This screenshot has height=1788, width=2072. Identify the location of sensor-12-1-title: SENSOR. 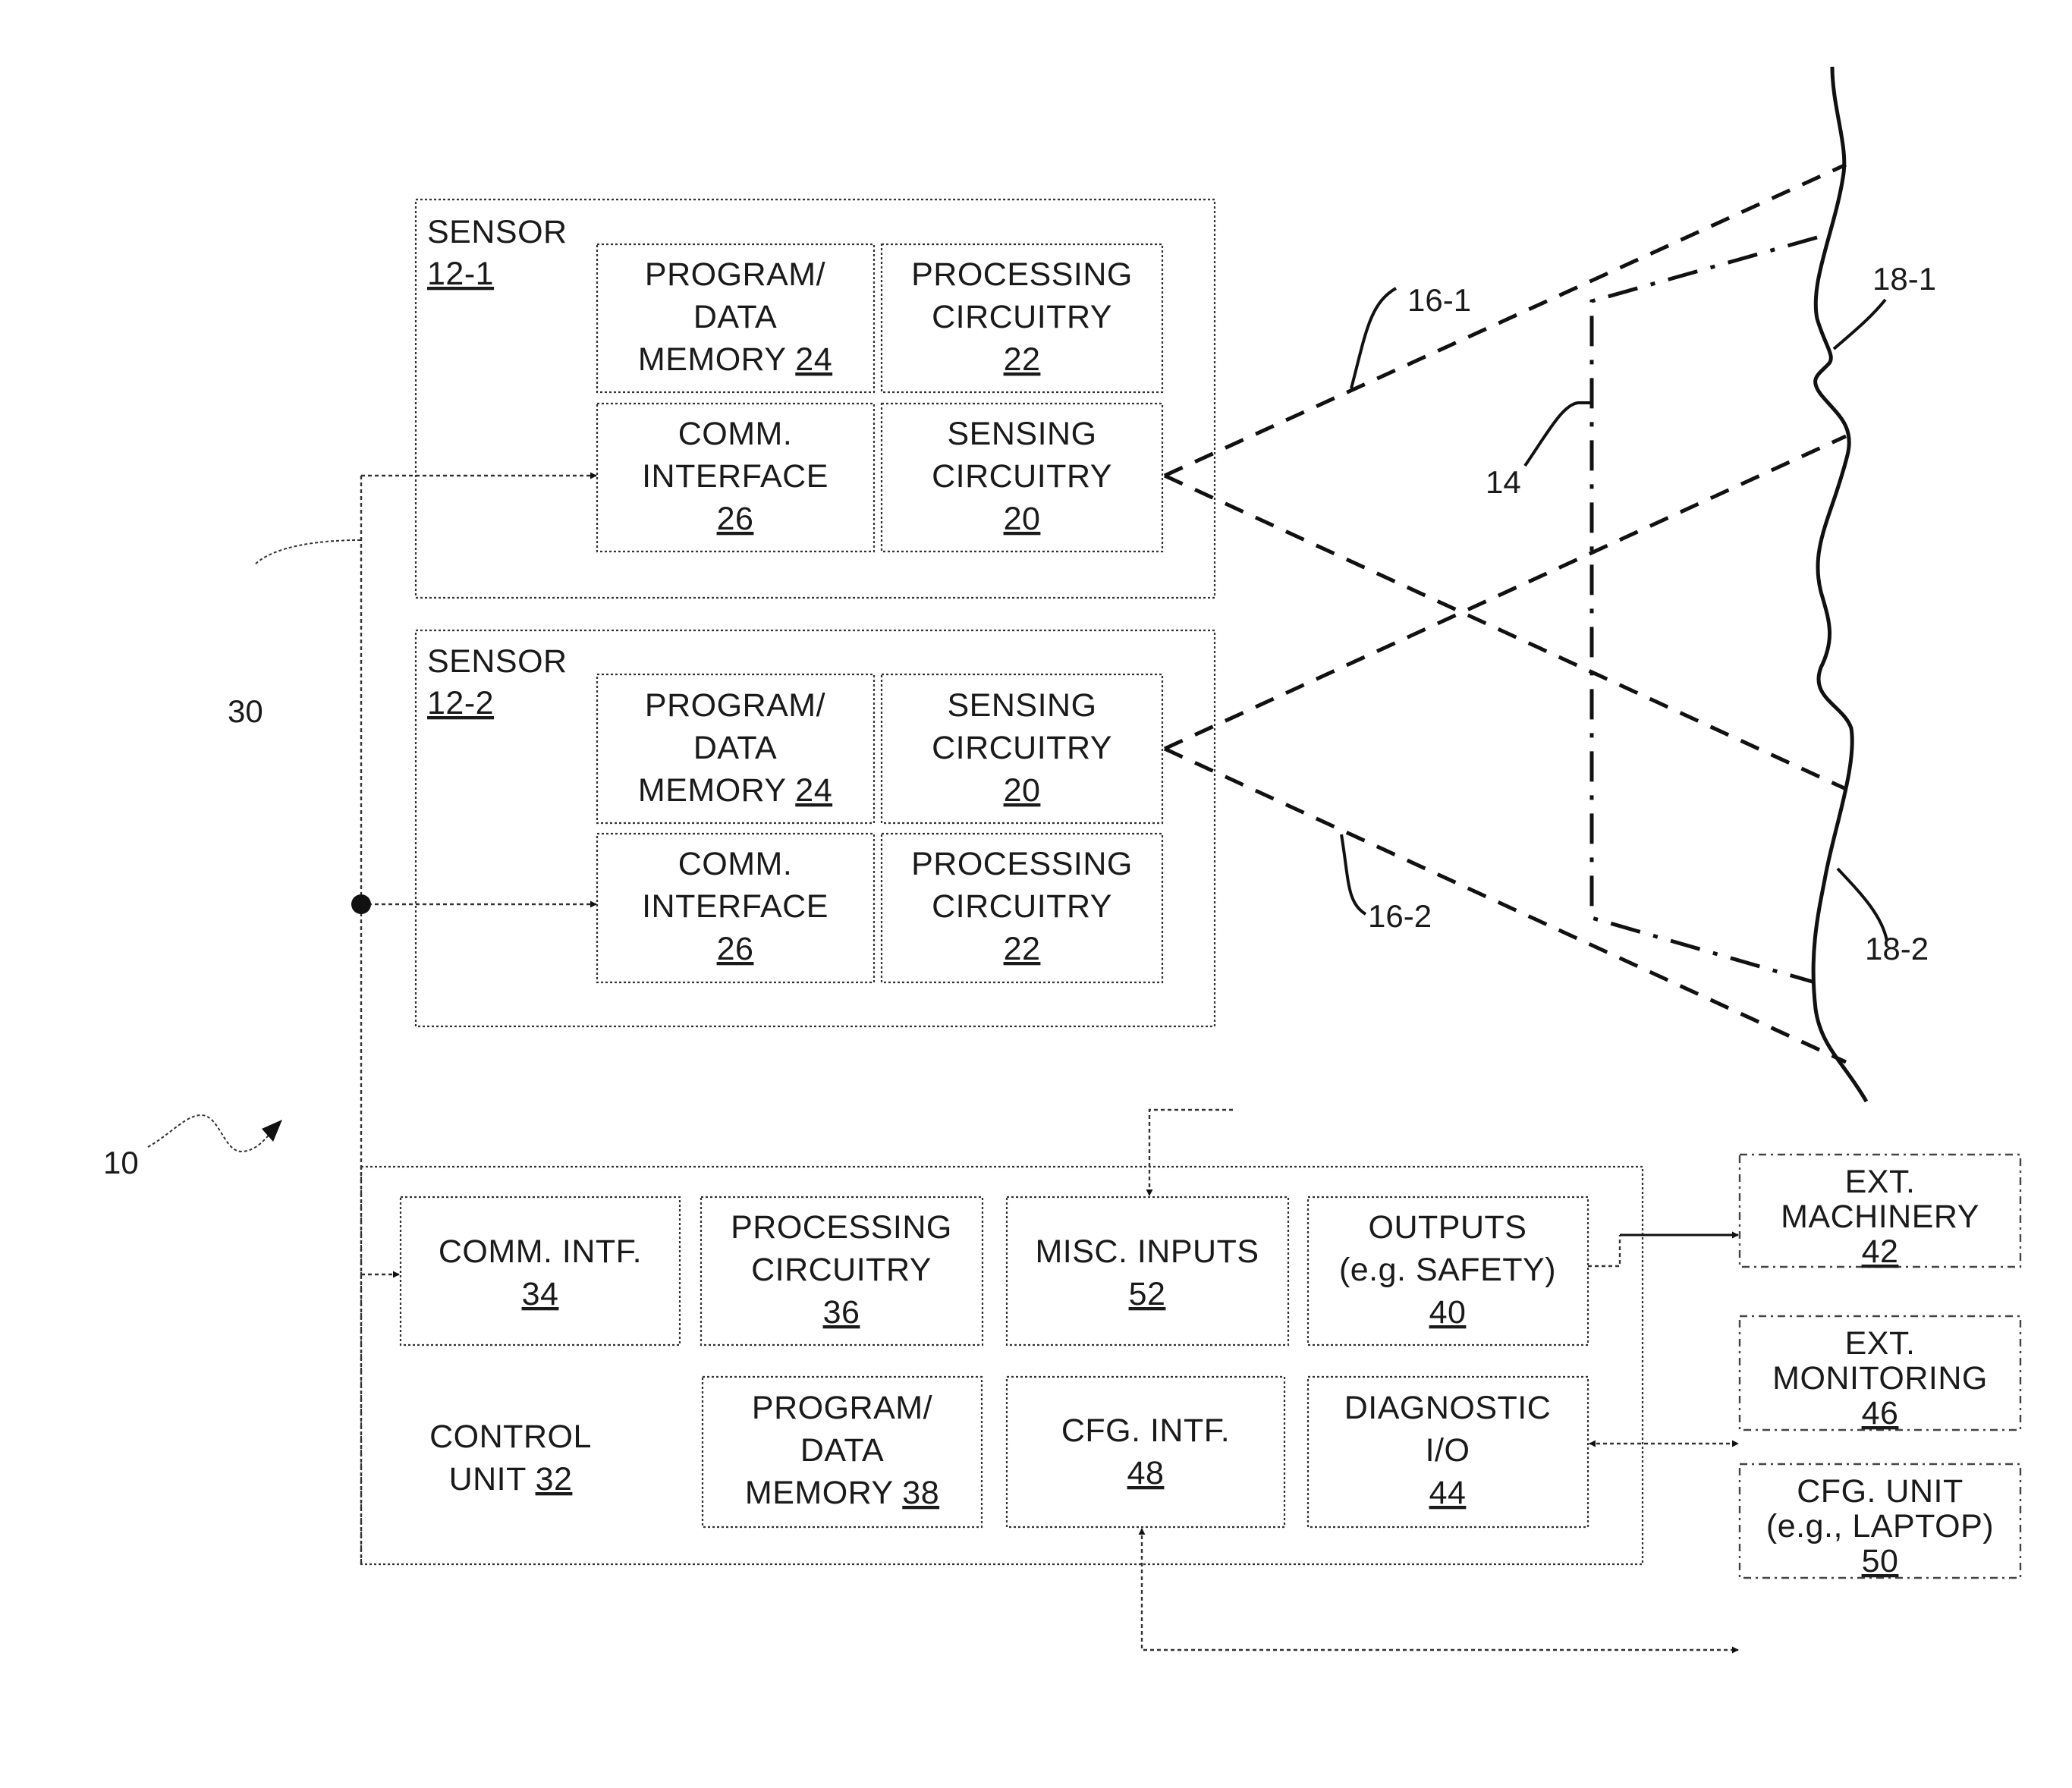
(498, 232).